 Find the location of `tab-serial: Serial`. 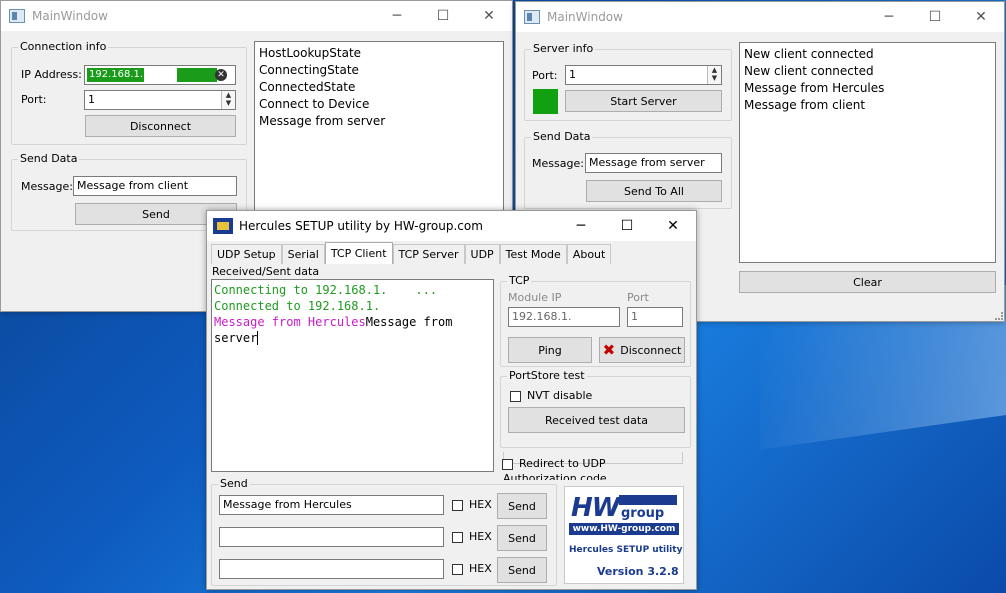

tab-serial: Serial is located at coordinates (303, 254).